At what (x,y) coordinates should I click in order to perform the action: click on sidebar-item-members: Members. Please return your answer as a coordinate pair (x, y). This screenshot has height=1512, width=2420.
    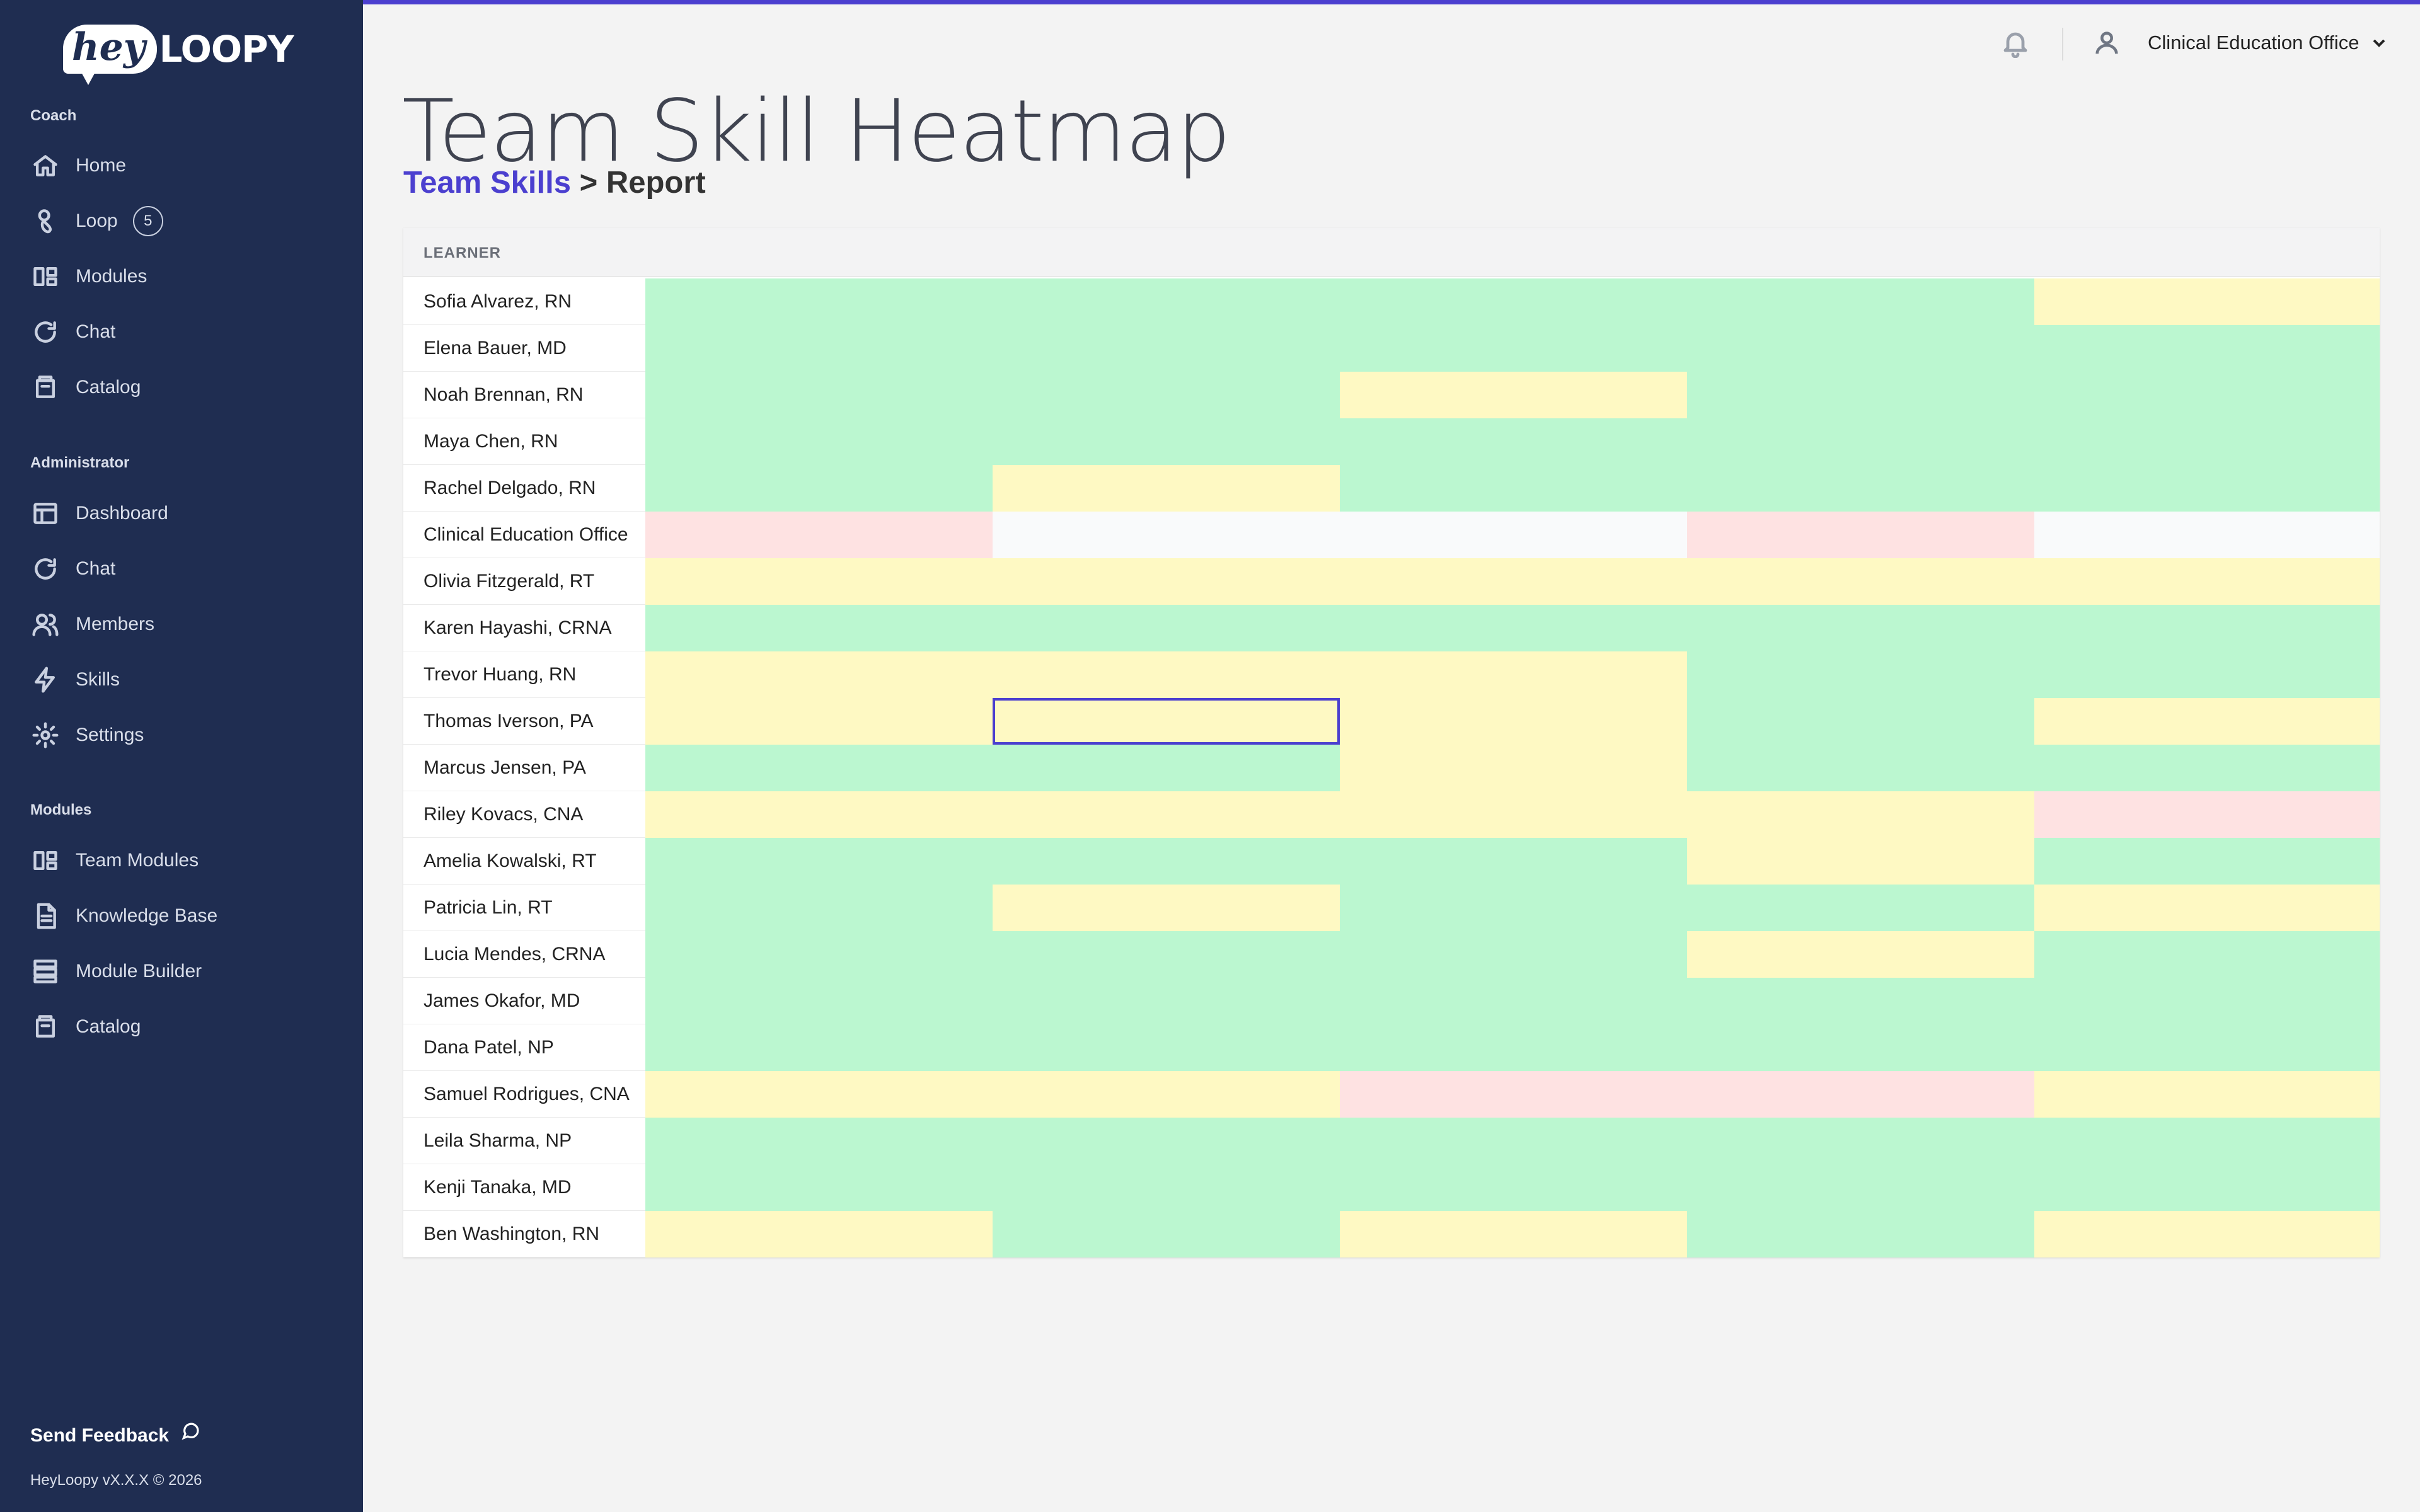
    Looking at the image, I should click on (92, 624).